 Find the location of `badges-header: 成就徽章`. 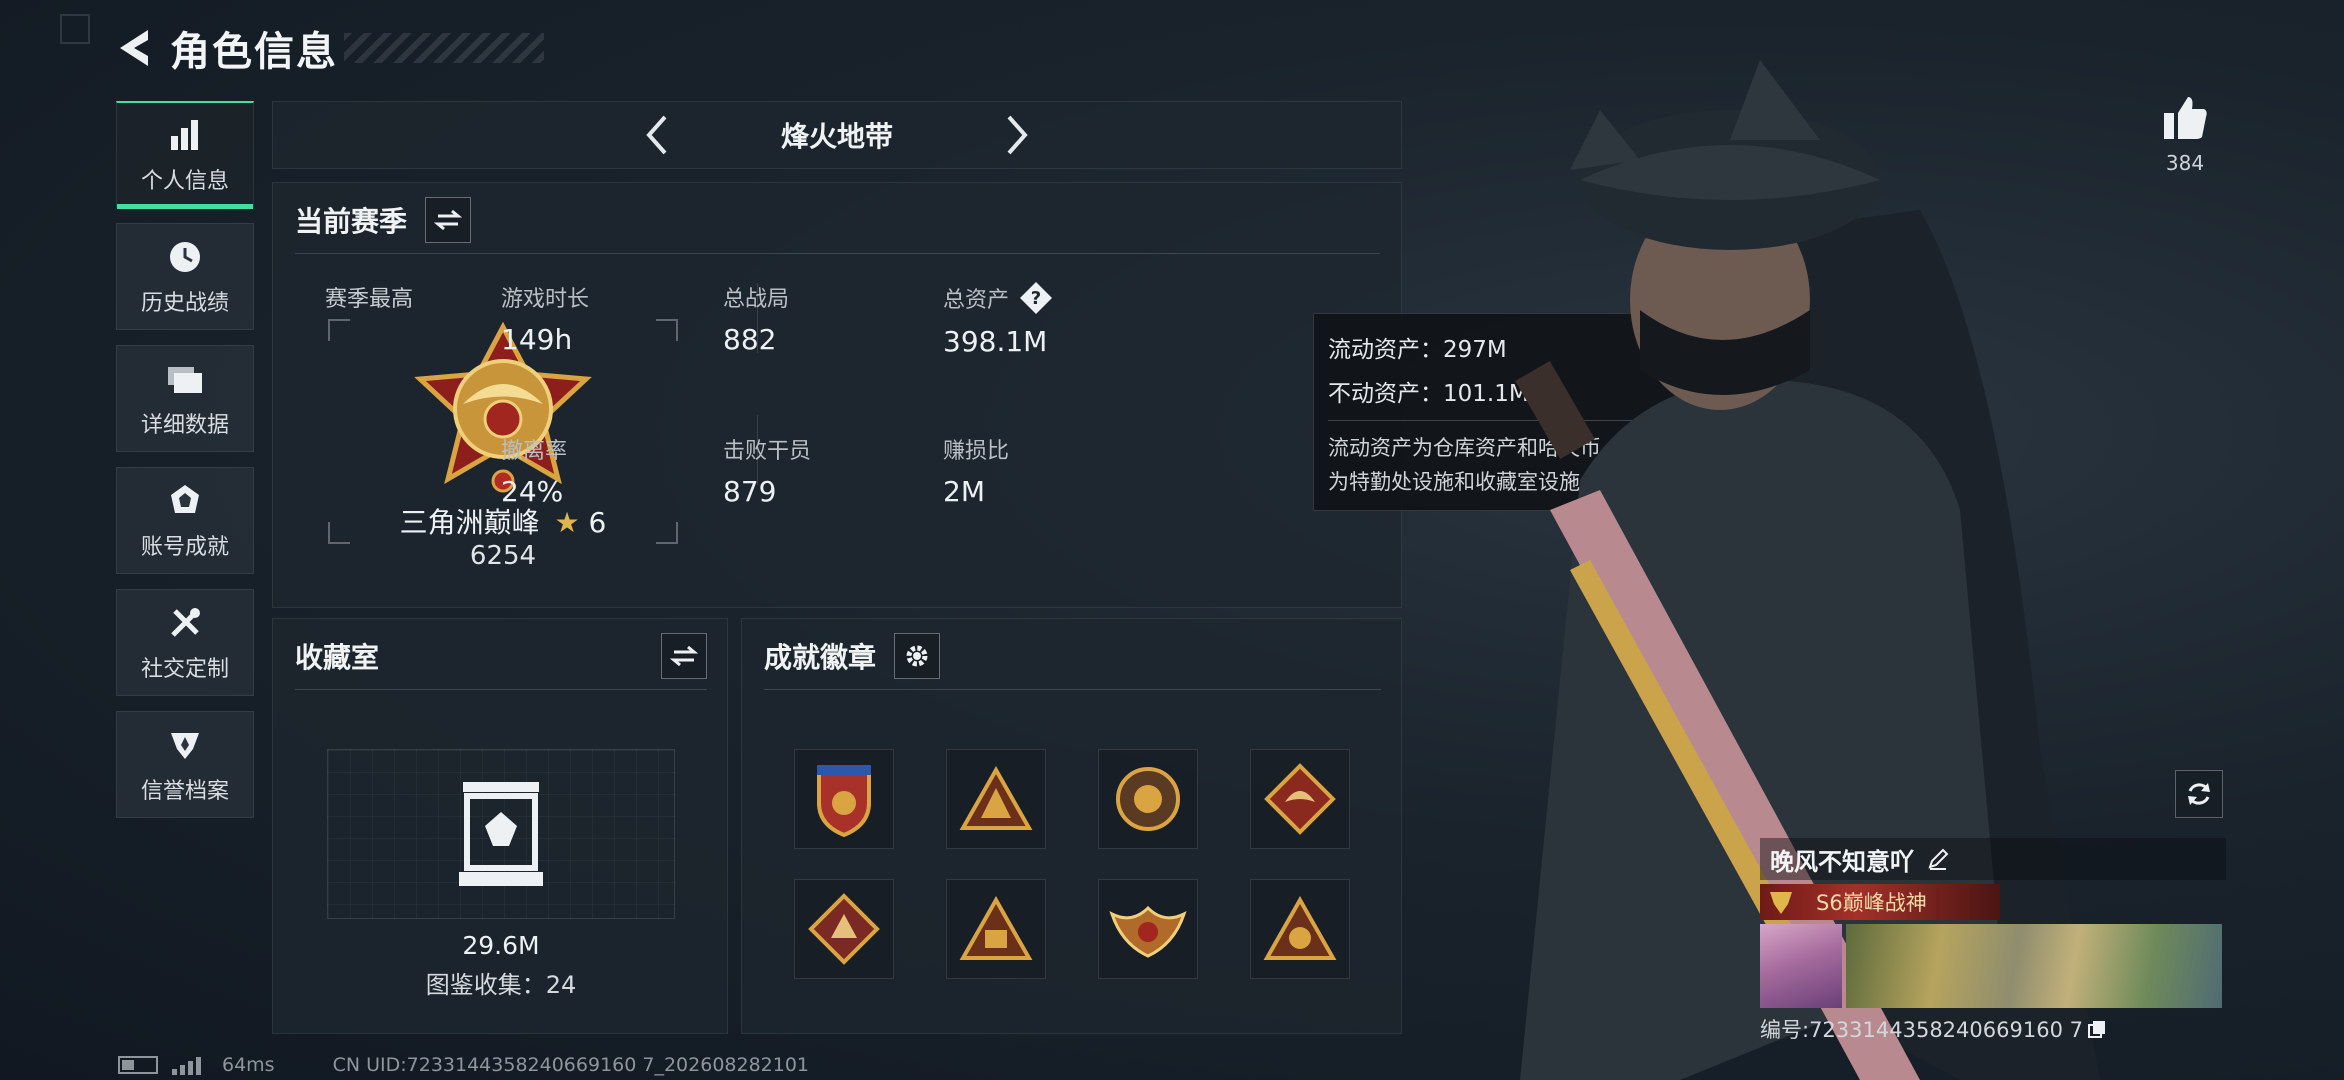

badges-header: 成就徽章 is located at coordinates (852, 656).